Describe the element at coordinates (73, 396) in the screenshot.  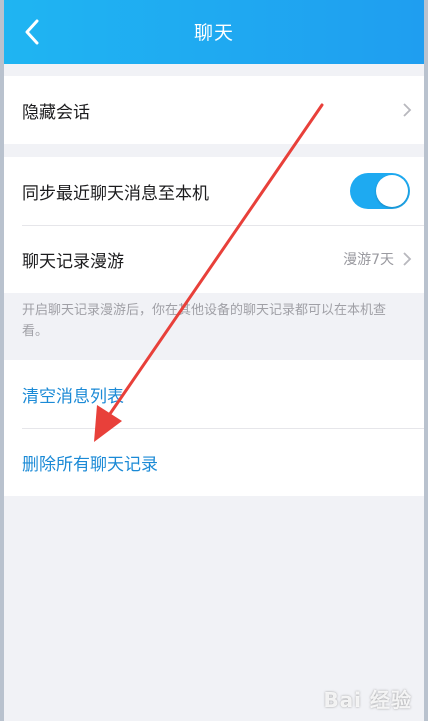
I see `clear-list-label: 清空消息列表` at that location.